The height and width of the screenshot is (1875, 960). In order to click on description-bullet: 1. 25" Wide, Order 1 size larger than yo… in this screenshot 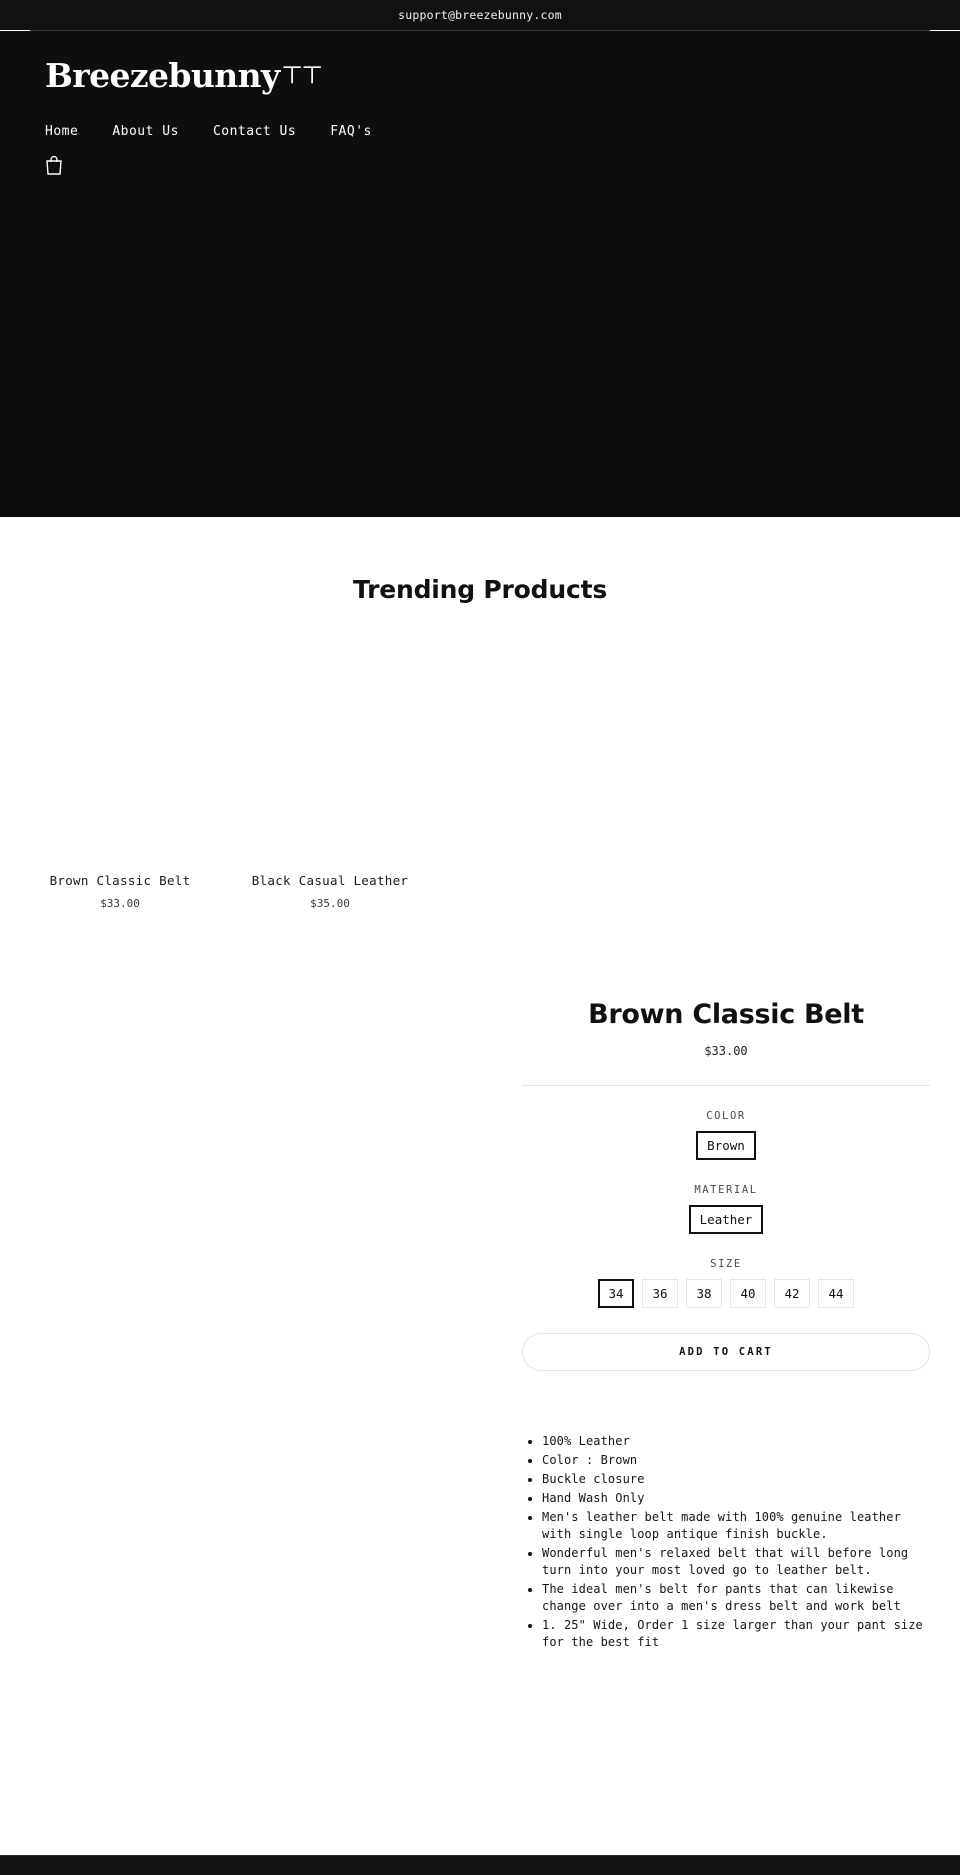, I will do `click(736, 1634)`.